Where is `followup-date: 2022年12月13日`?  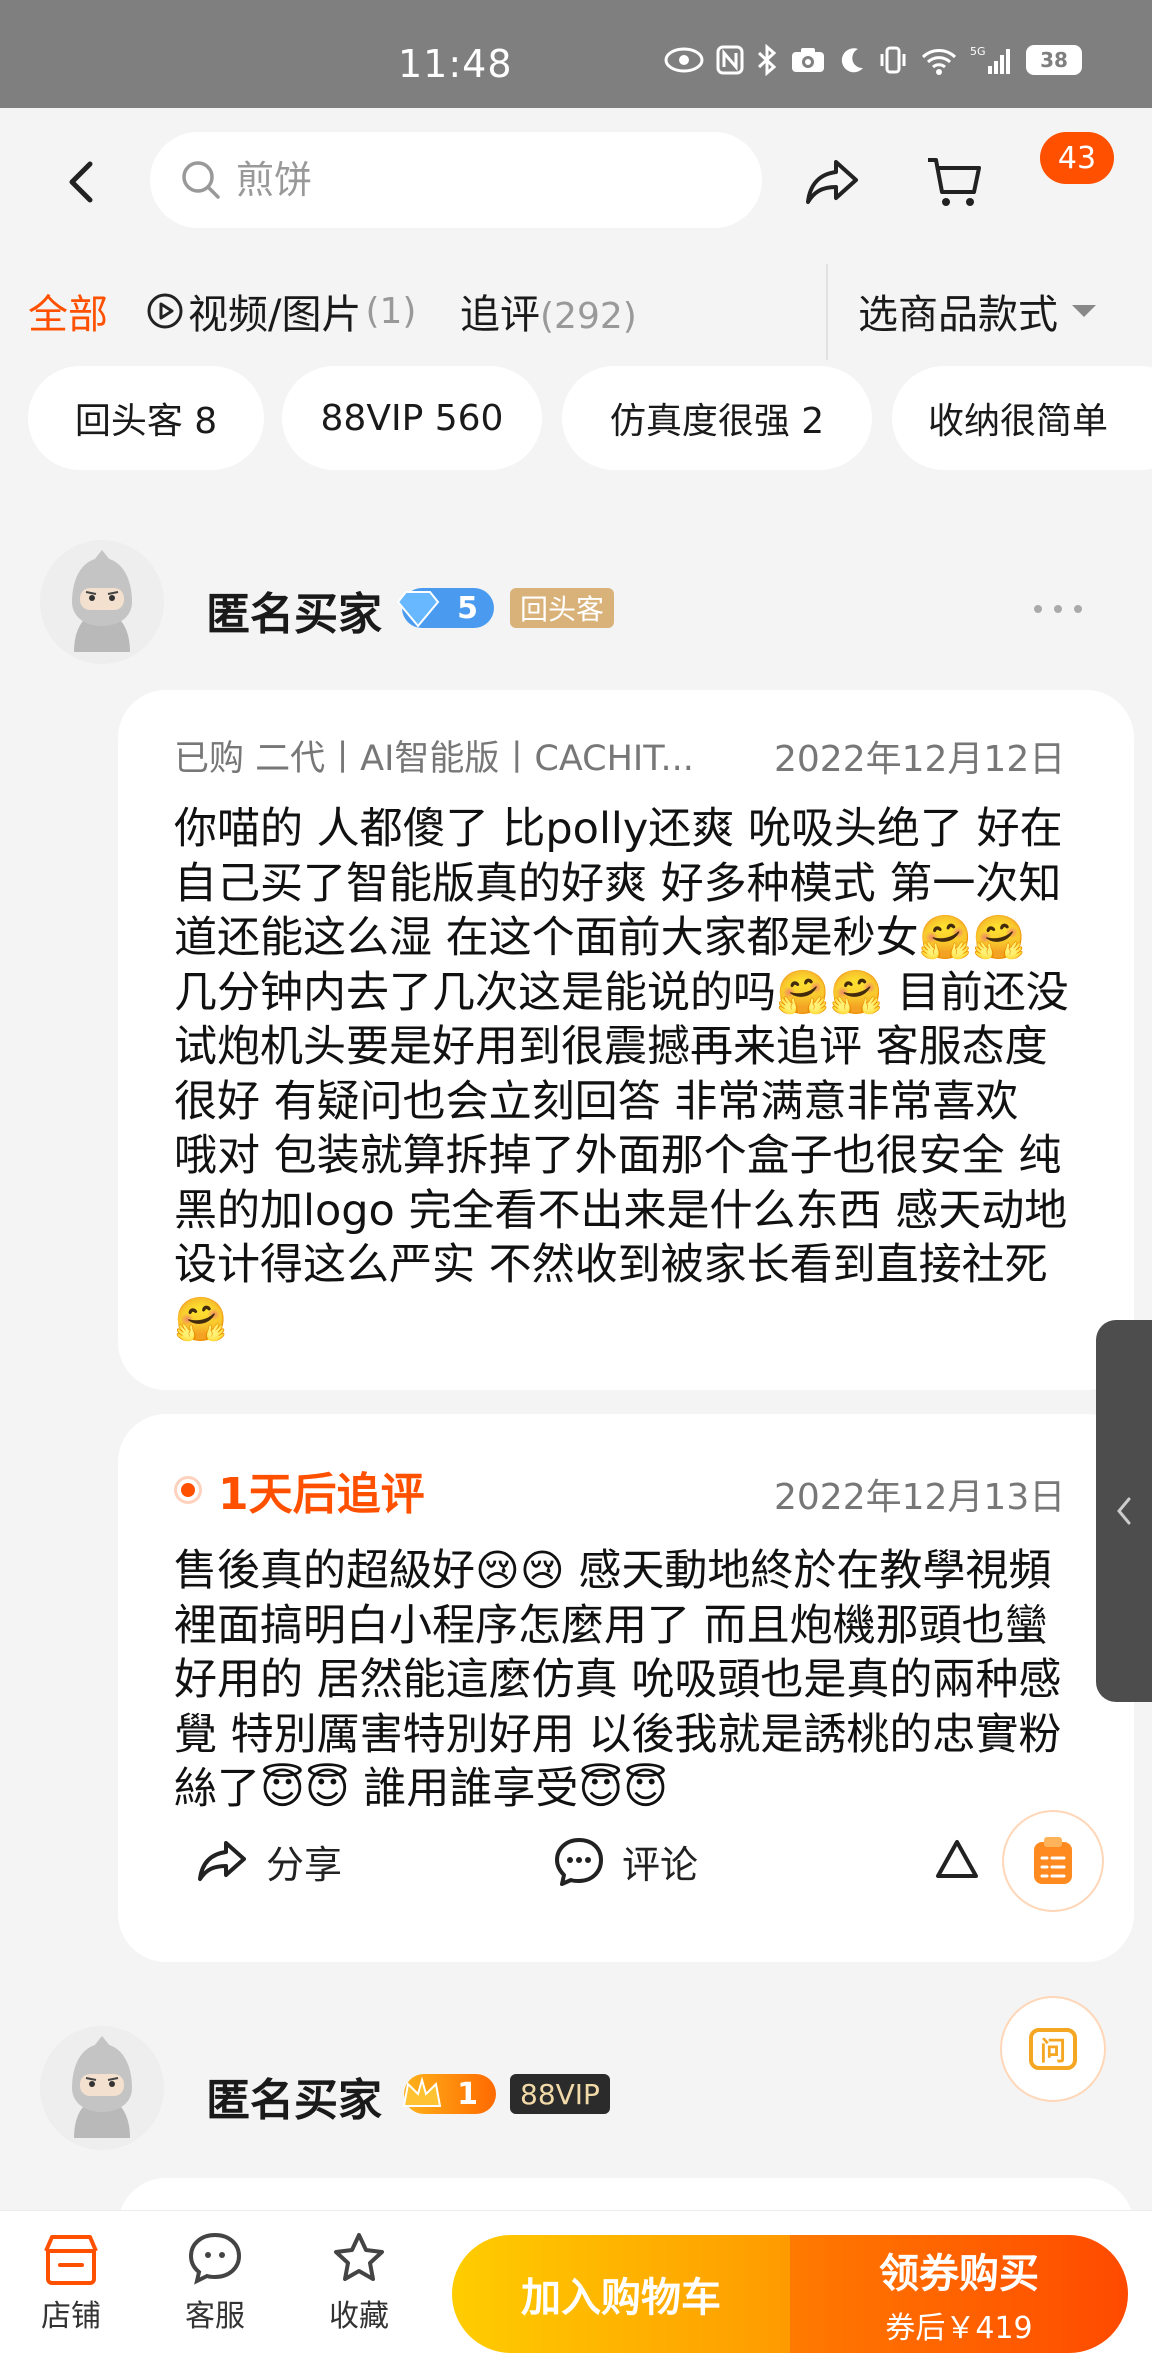
followup-date: 2022年12月13日 is located at coordinates (920, 1497).